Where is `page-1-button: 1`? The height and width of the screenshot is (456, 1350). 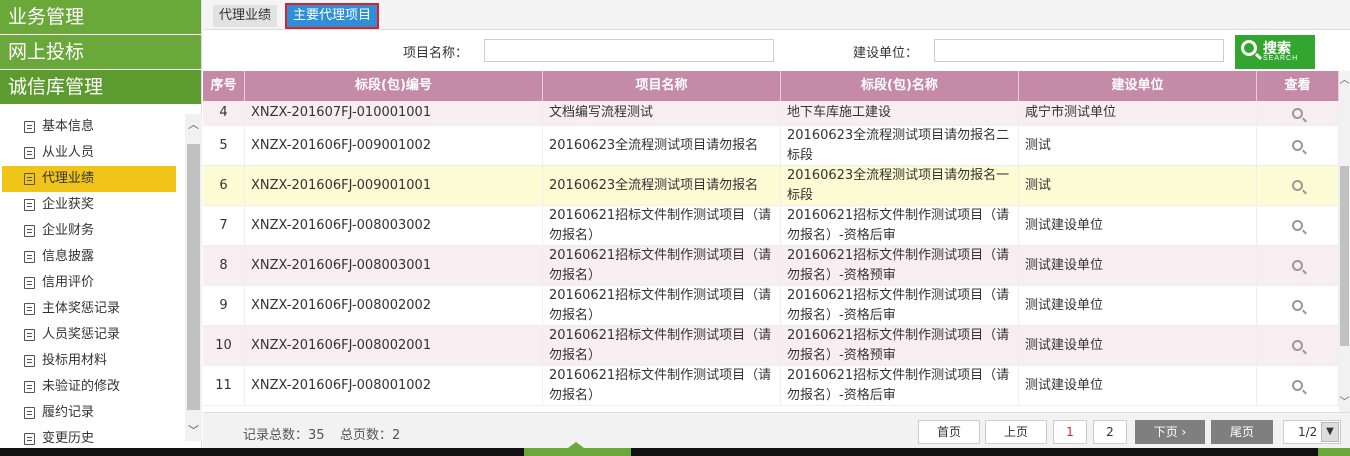
page-1-button: 1 is located at coordinates (1070, 432).